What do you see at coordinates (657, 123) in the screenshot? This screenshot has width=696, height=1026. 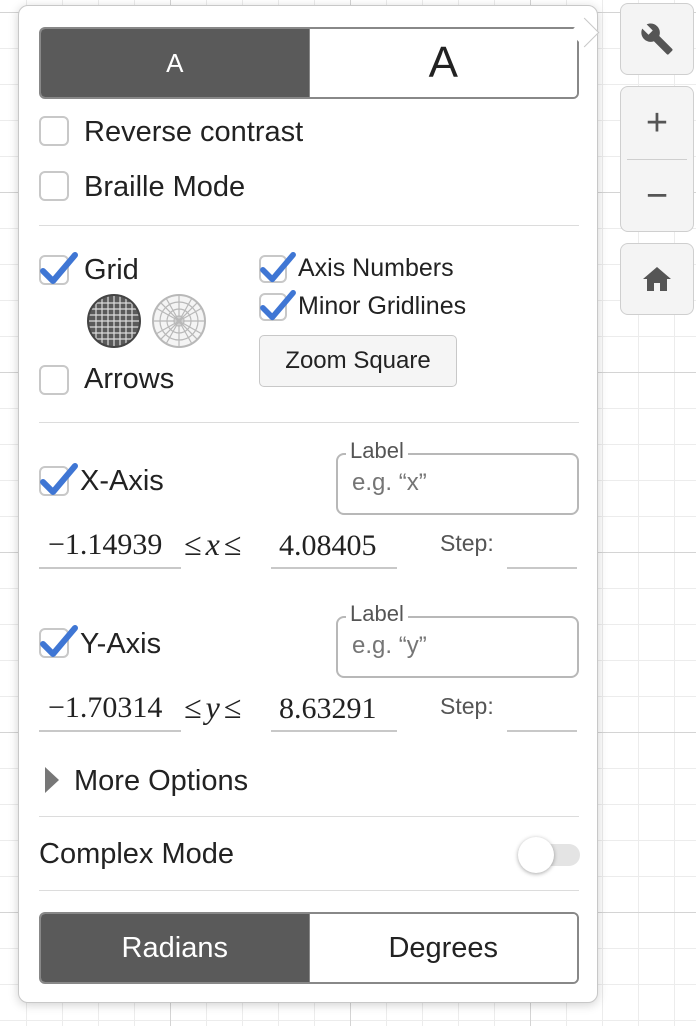 I see `zoom-in-button: +` at bounding box center [657, 123].